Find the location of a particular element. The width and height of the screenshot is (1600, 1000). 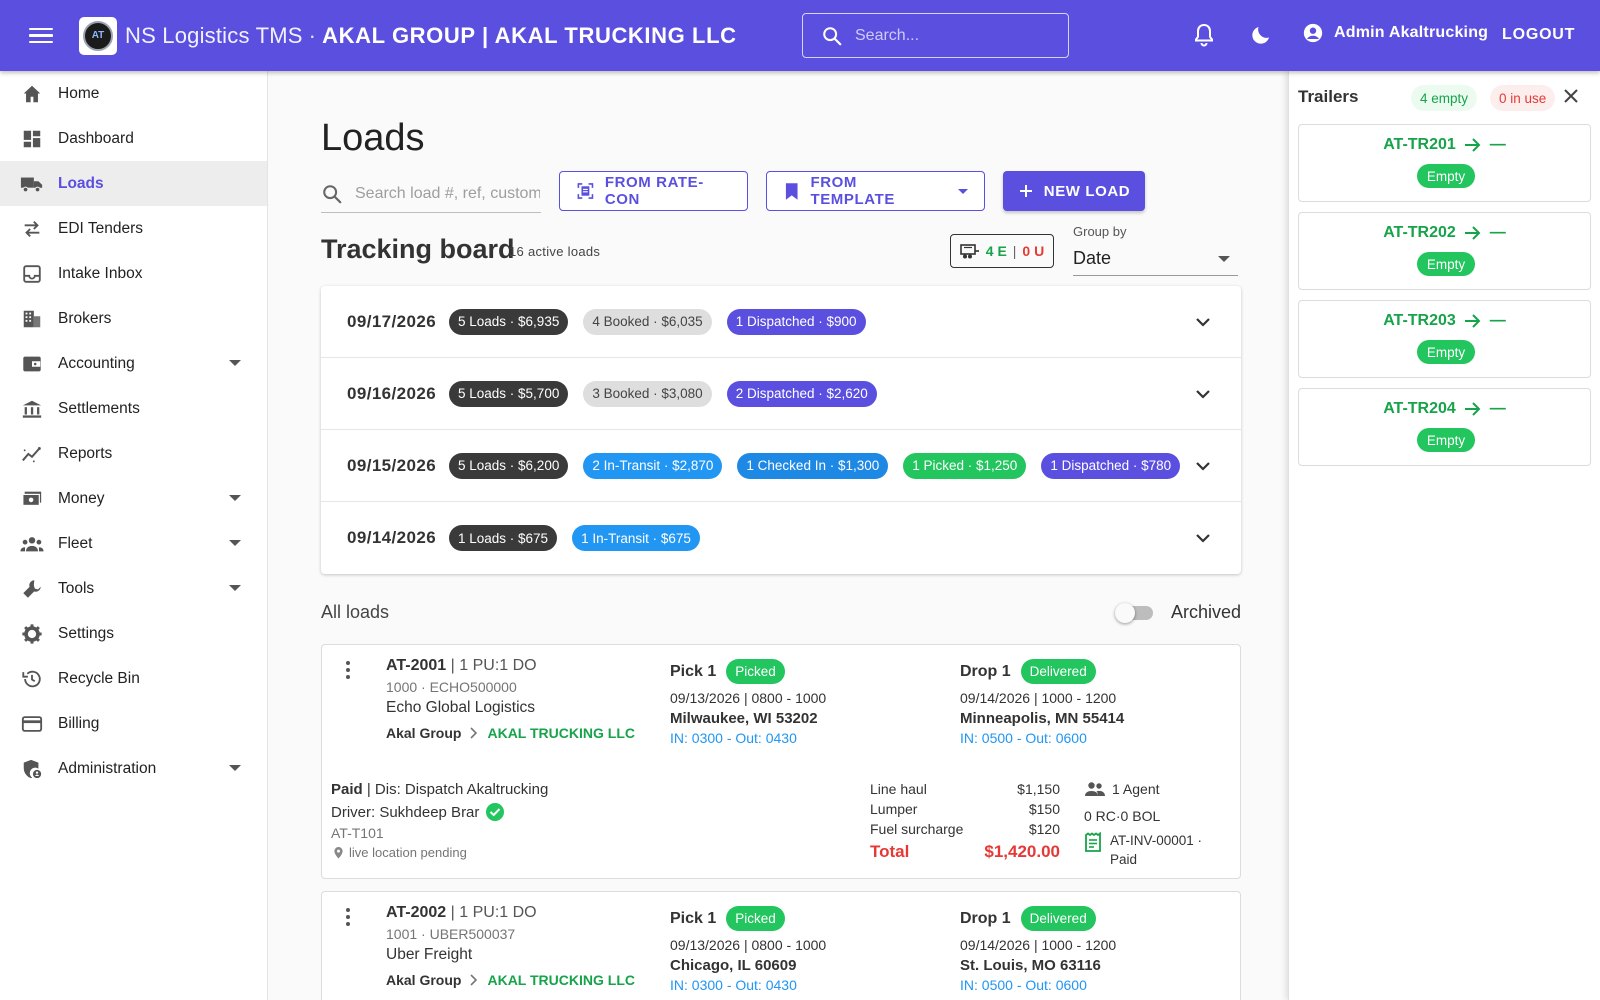

sidebar-item-administration: Administration is located at coordinates (133, 768).